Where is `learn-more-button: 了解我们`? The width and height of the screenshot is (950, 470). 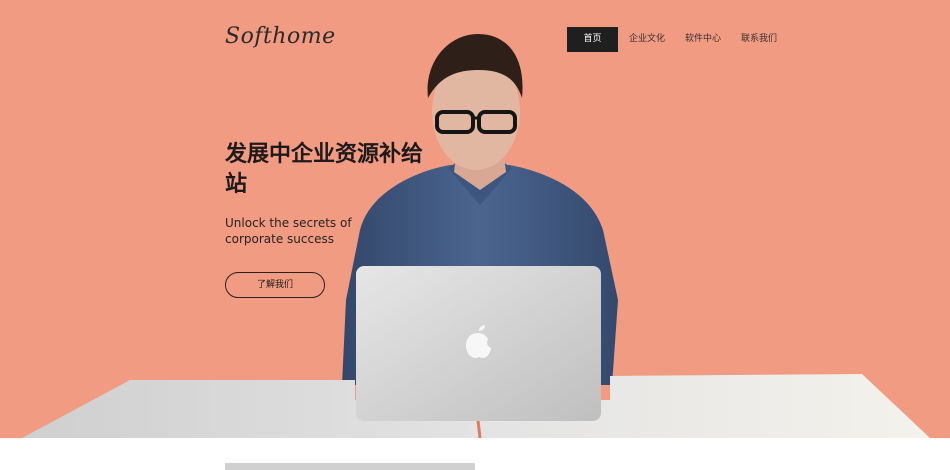 learn-more-button: 了解我们 is located at coordinates (275, 285).